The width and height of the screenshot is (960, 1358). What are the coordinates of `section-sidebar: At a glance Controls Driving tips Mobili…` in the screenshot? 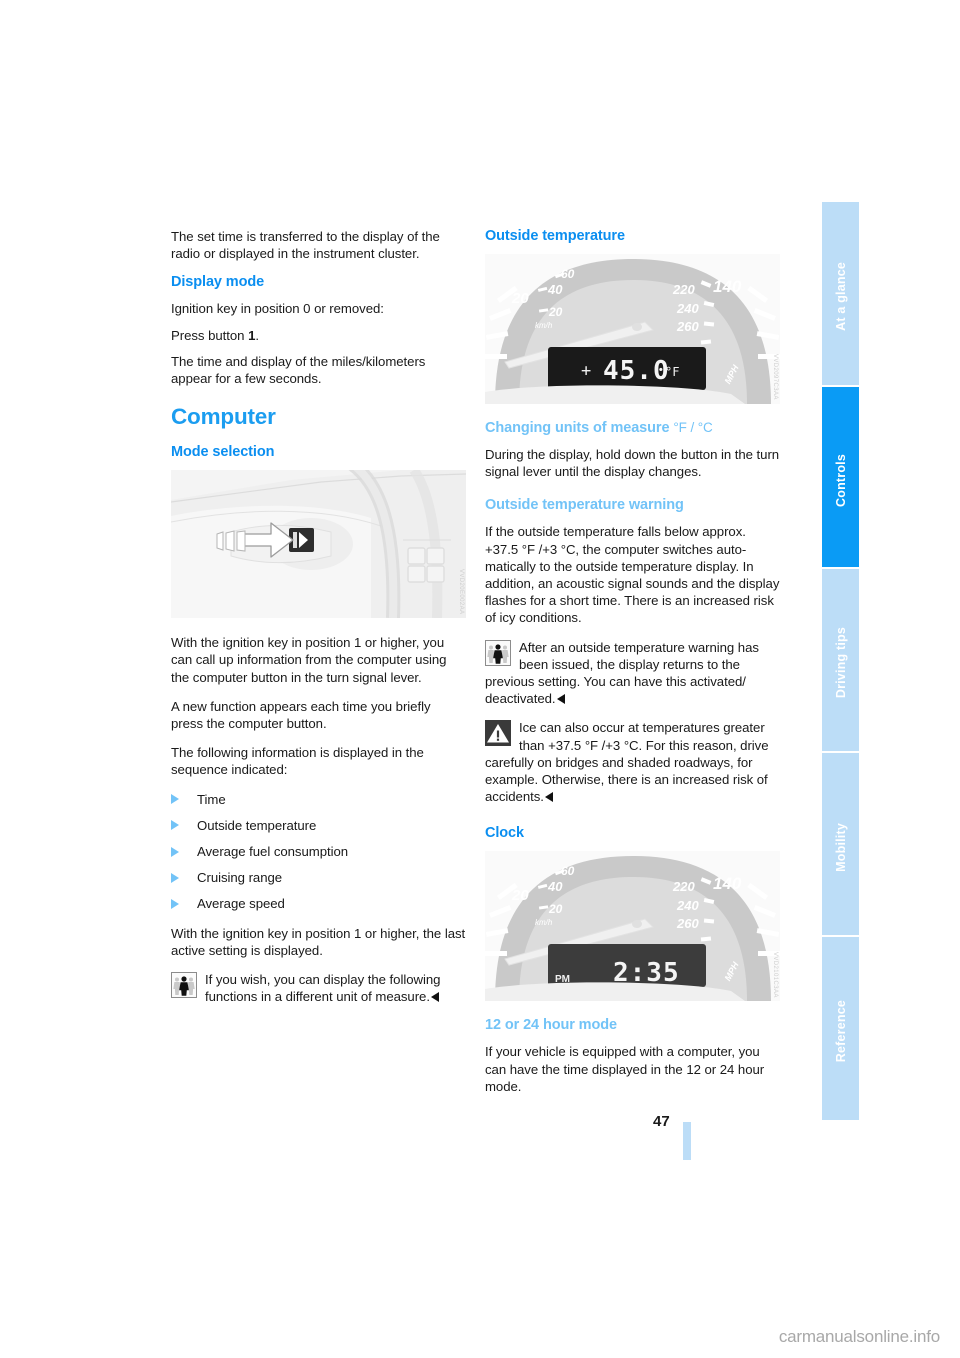 It's located at (840, 662).